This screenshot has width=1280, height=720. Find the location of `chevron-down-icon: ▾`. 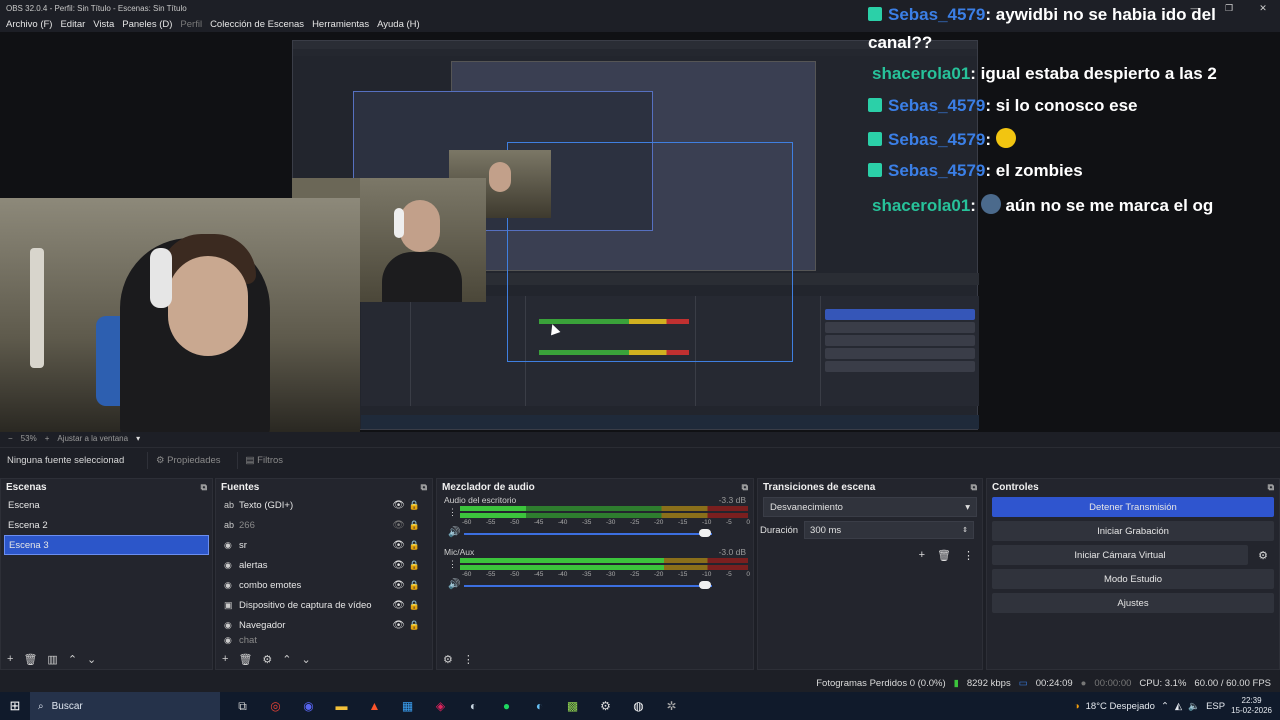

chevron-down-icon: ▾ is located at coordinates (138, 438).